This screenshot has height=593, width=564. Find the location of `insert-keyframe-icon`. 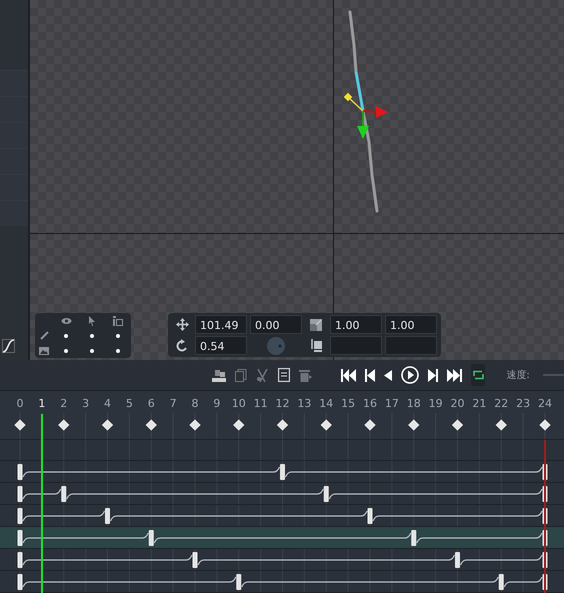

insert-keyframe-icon is located at coordinates (219, 375).